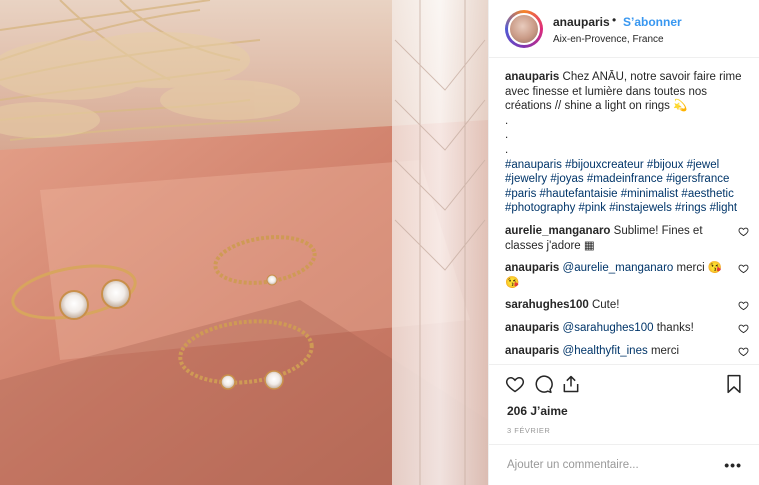 Image resolution: width=759 pixels, height=485 pixels. I want to click on comment-username: aurelie_manganaro, so click(557, 231).